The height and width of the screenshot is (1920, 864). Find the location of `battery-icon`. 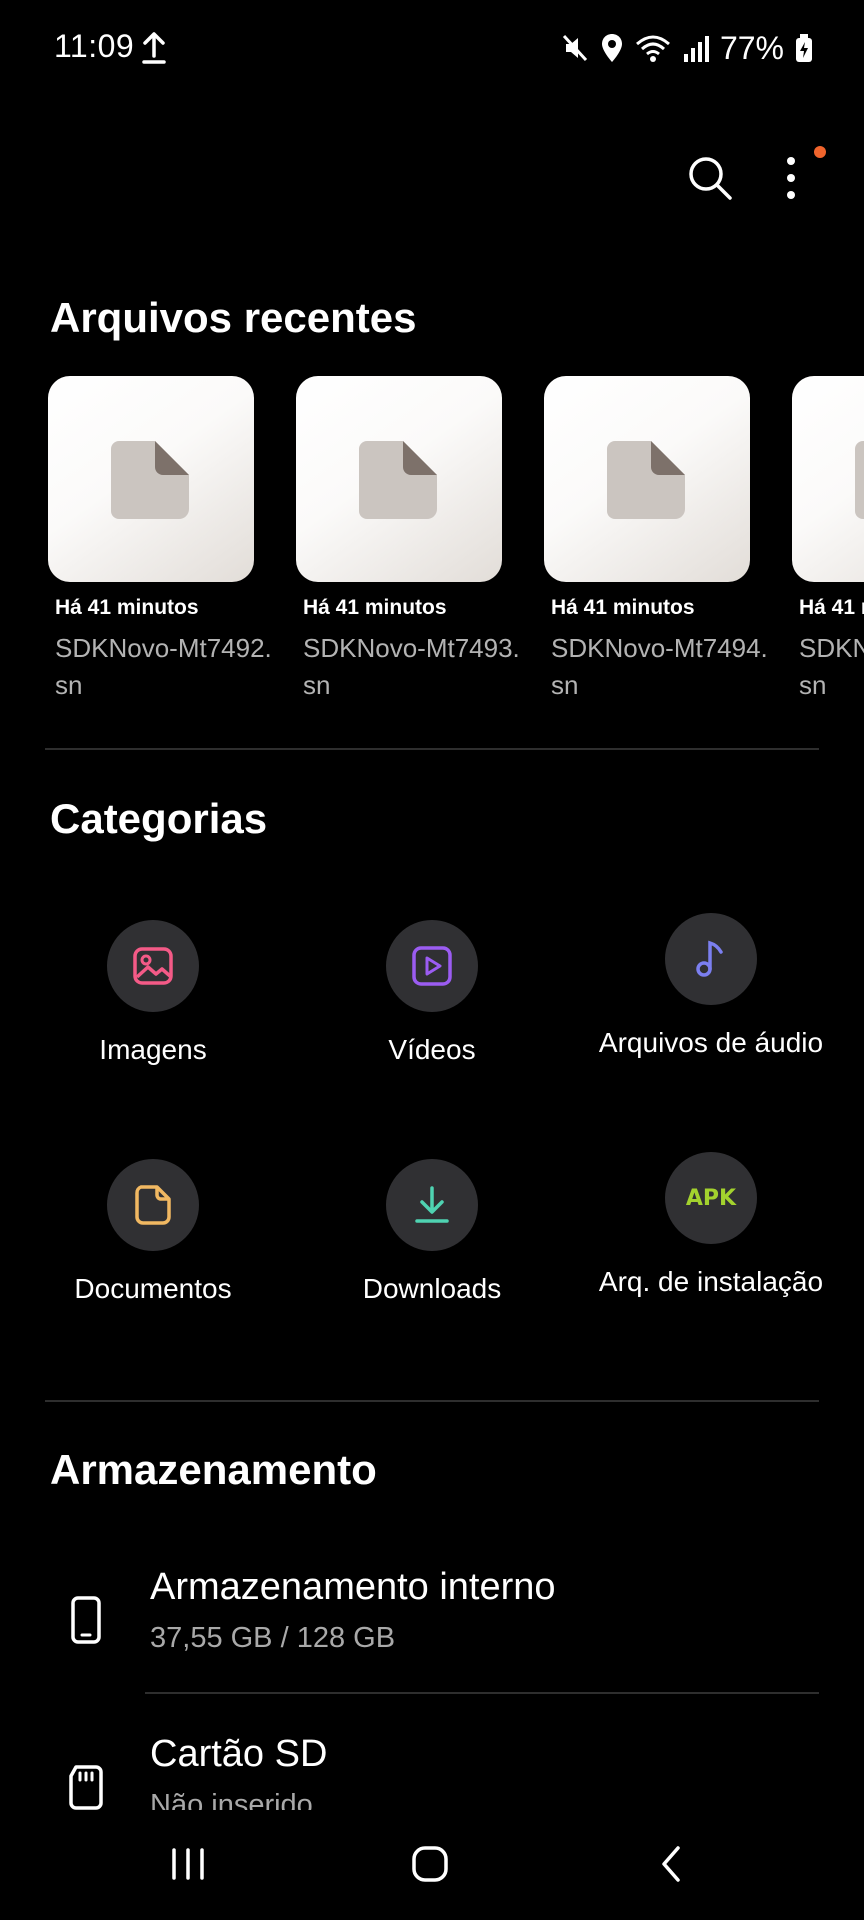

battery-icon is located at coordinates (804, 48).